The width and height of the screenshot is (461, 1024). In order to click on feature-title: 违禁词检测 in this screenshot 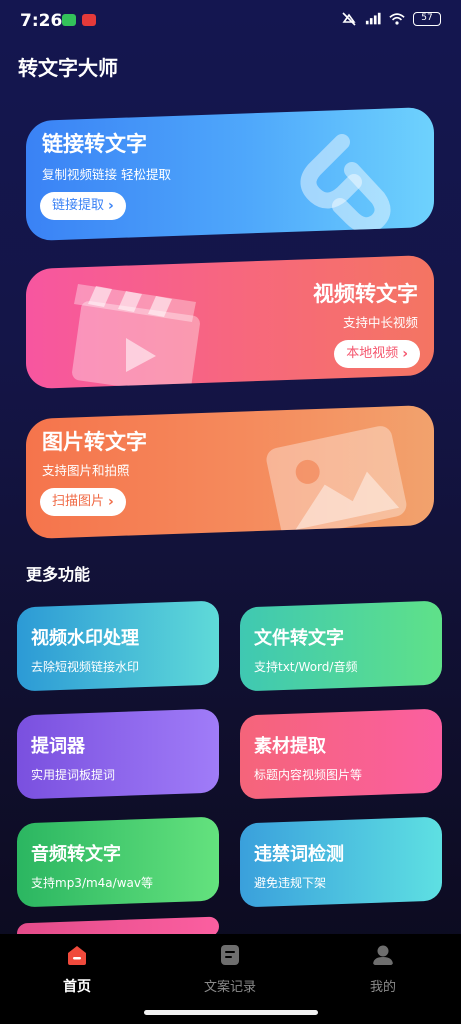, I will do `click(299, 854)`.